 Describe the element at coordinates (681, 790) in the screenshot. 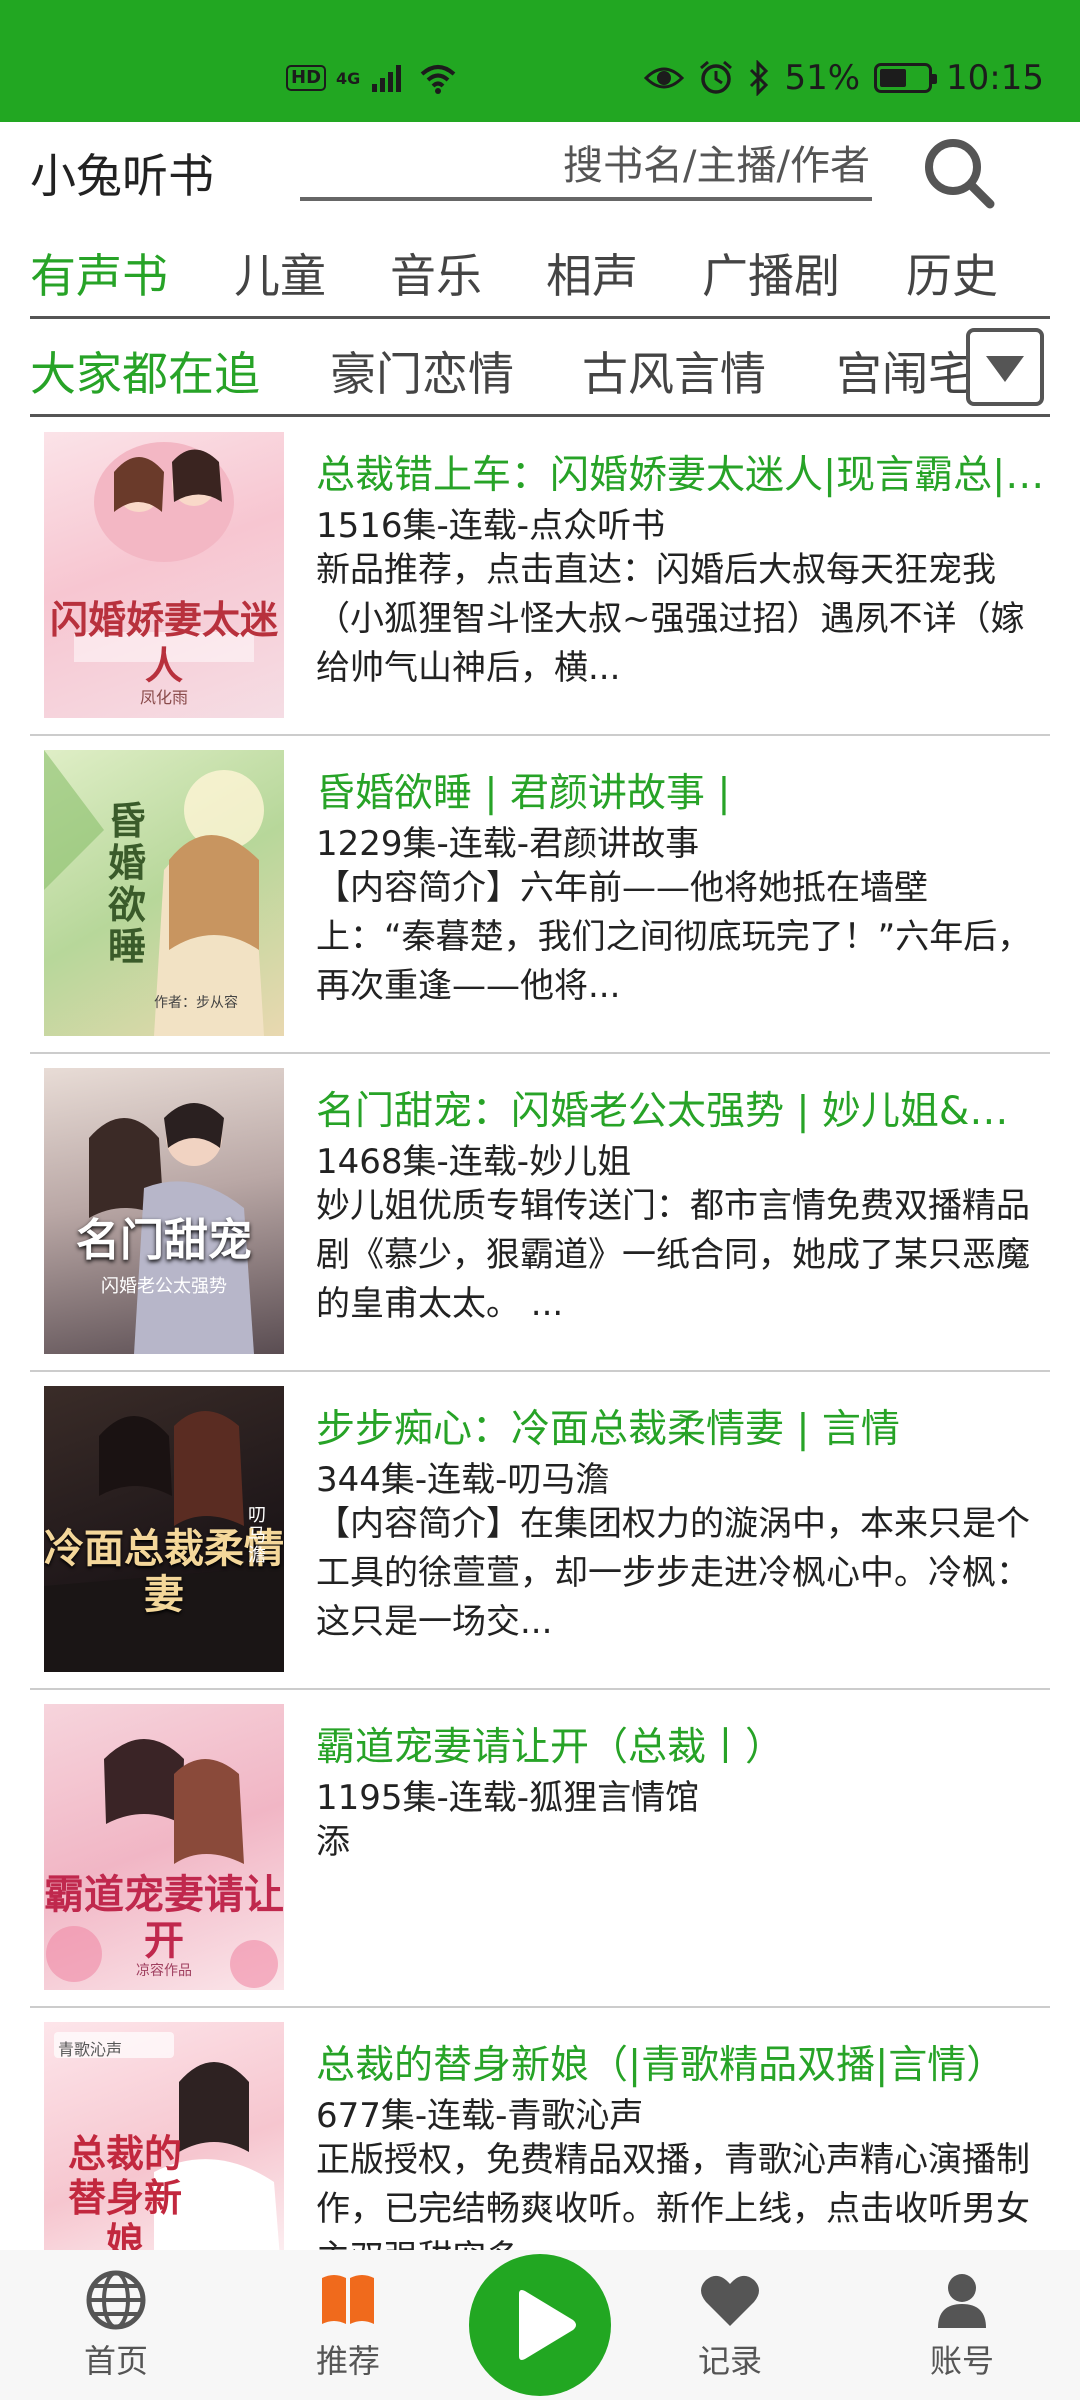

I see `book-title: 昏婚欲睡 | 君颜讲故事 |` at that location.